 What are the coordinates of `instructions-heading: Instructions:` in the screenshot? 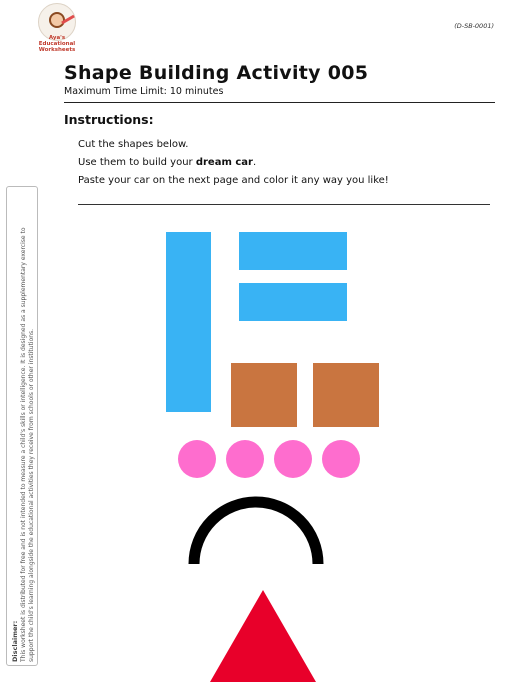 It's located at (109, 119).